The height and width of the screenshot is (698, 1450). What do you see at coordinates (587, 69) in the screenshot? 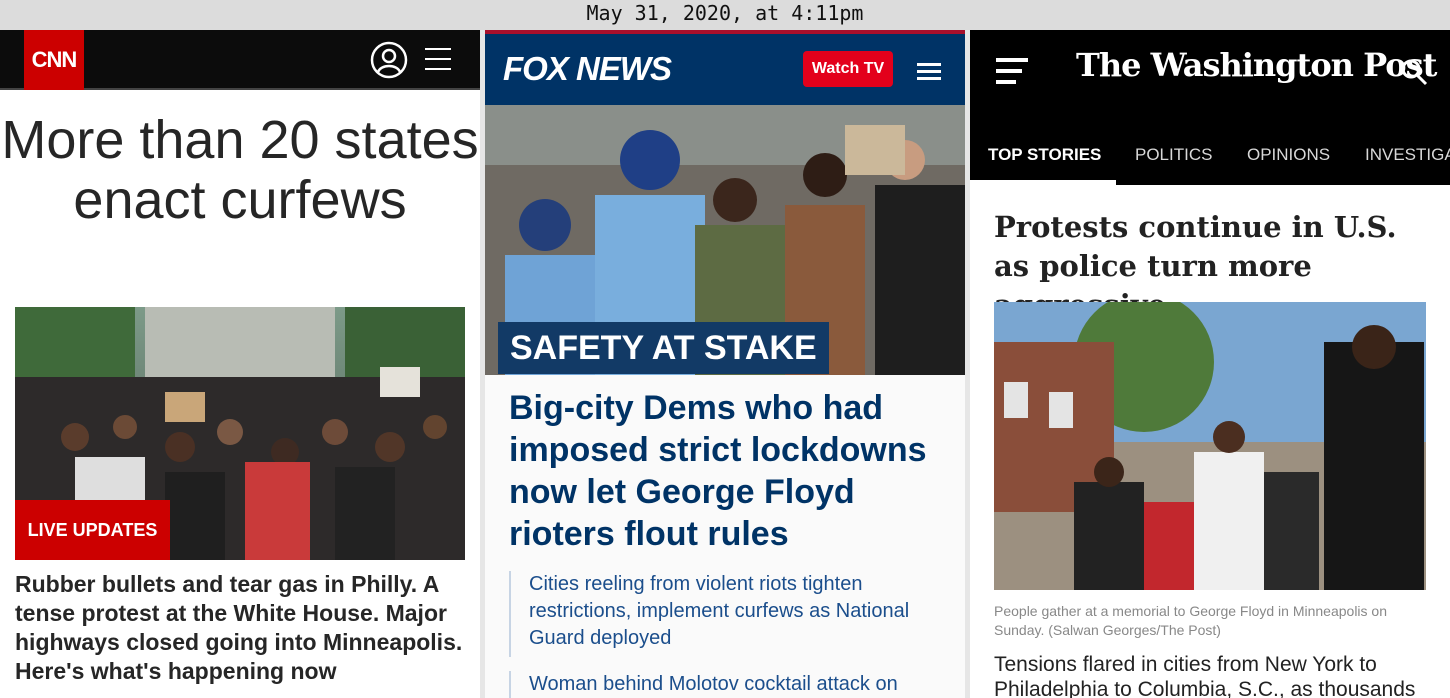
I see `fox-news-logo: FOX NEWS` at bounding box center [587, 69].